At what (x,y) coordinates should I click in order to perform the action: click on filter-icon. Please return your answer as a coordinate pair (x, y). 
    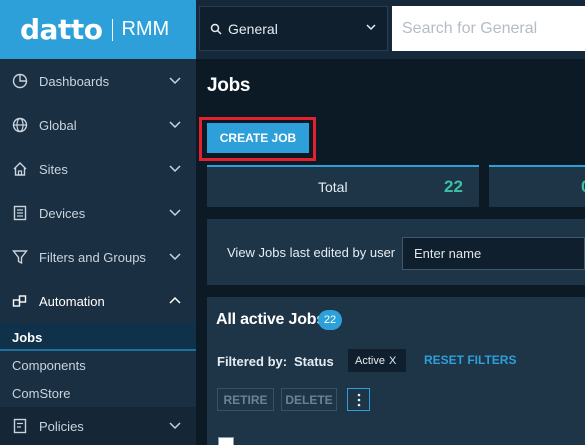
    Looking at the image, I should click on (20, 257).